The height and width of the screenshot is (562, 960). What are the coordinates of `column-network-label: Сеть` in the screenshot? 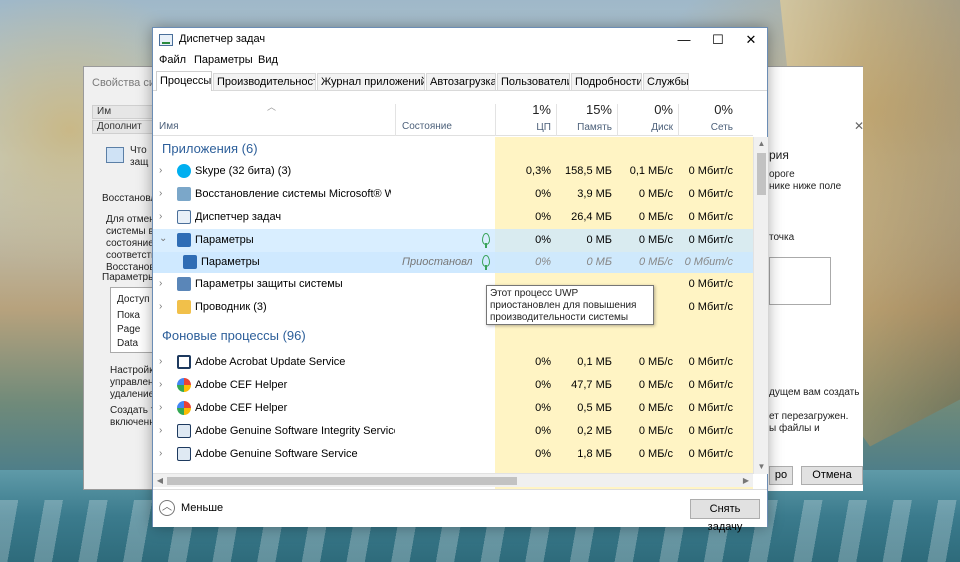 It's located at (705, 127).